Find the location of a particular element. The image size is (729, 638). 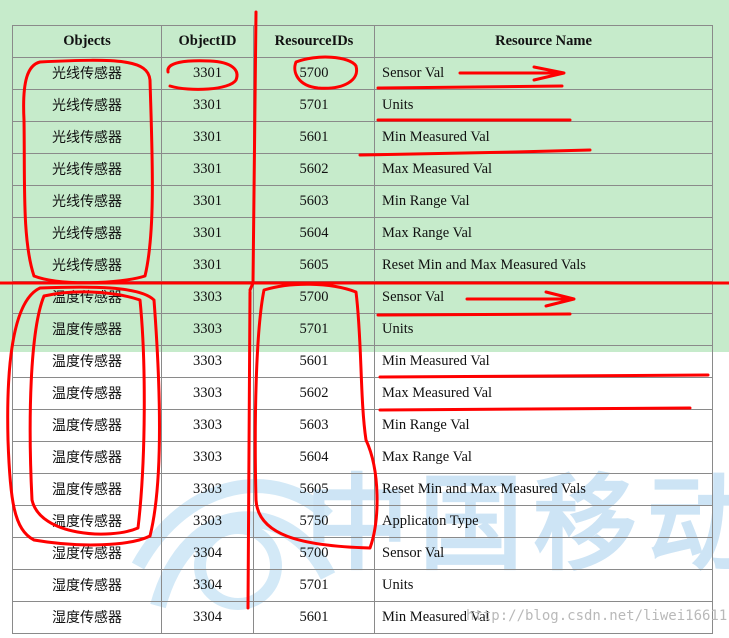

table-row: 温度传感器 3303 5604 Max Range Val is located at coordinates (362, 457).